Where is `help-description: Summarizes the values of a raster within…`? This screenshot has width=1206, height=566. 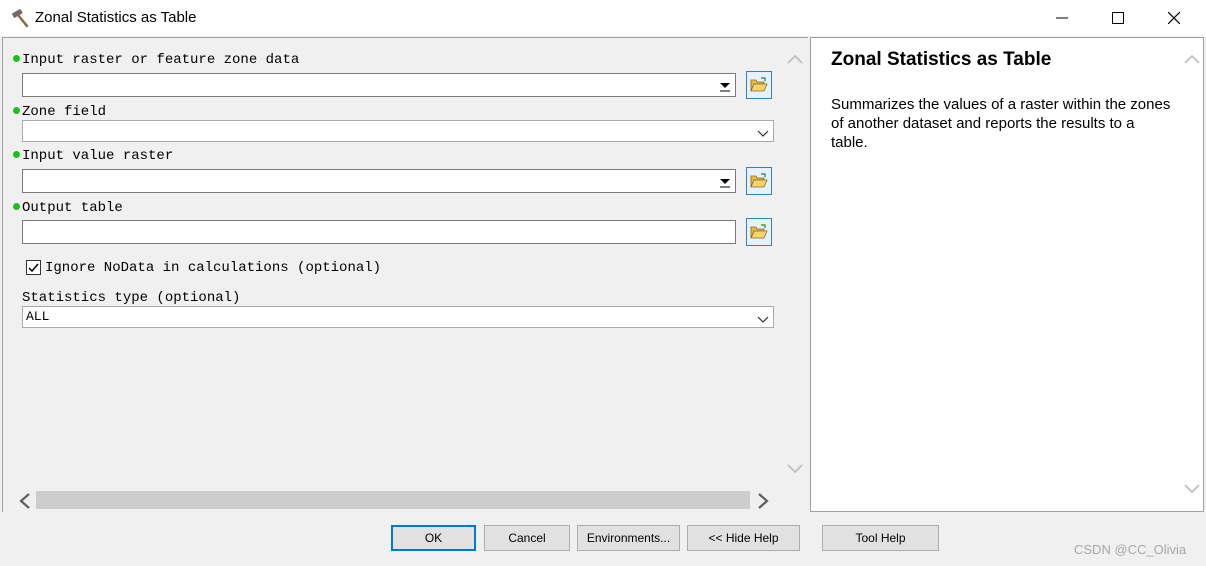 help-description: Summarizes the values of a raster within… is located at coordinates (1001, 123).